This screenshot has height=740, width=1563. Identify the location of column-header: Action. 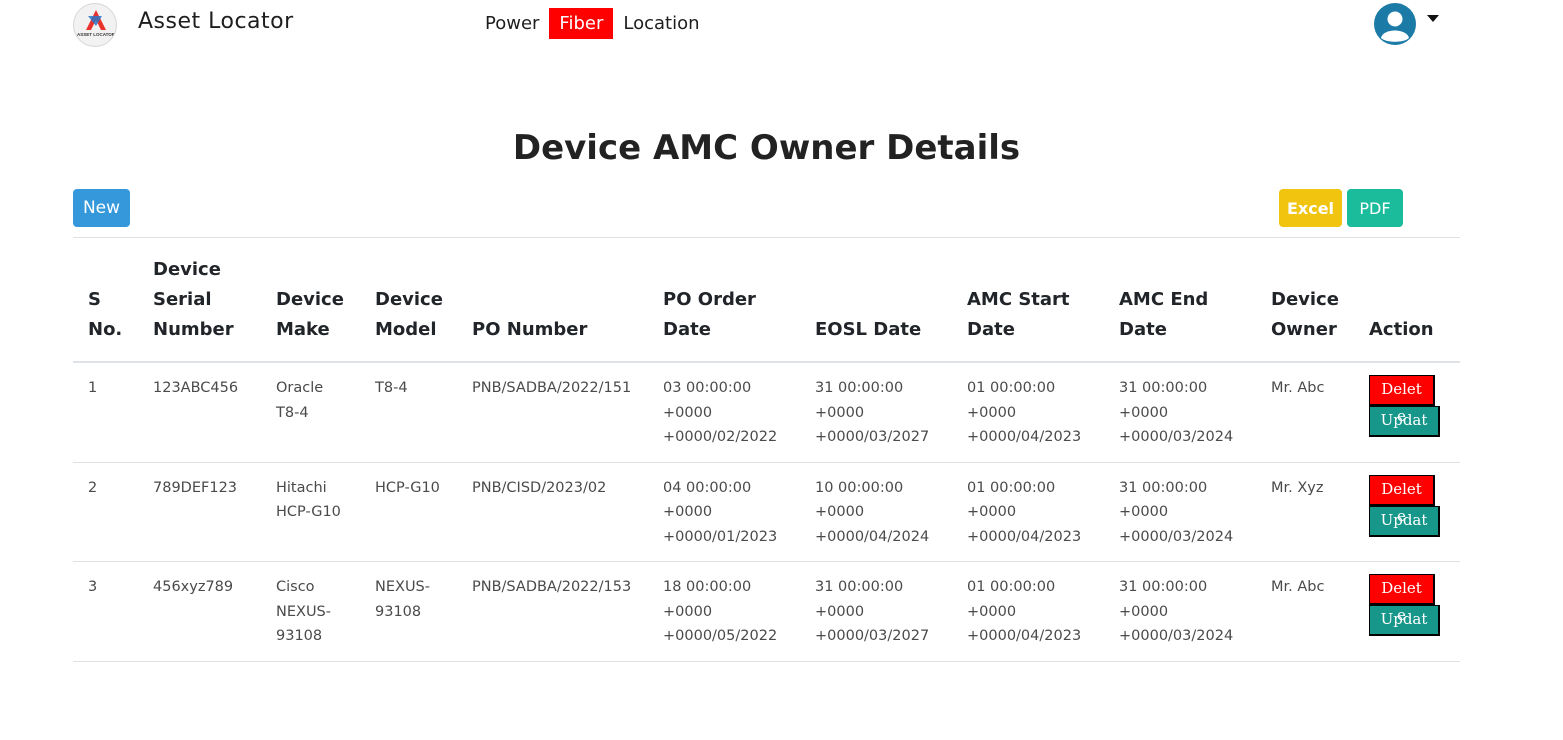
(1407, 300).